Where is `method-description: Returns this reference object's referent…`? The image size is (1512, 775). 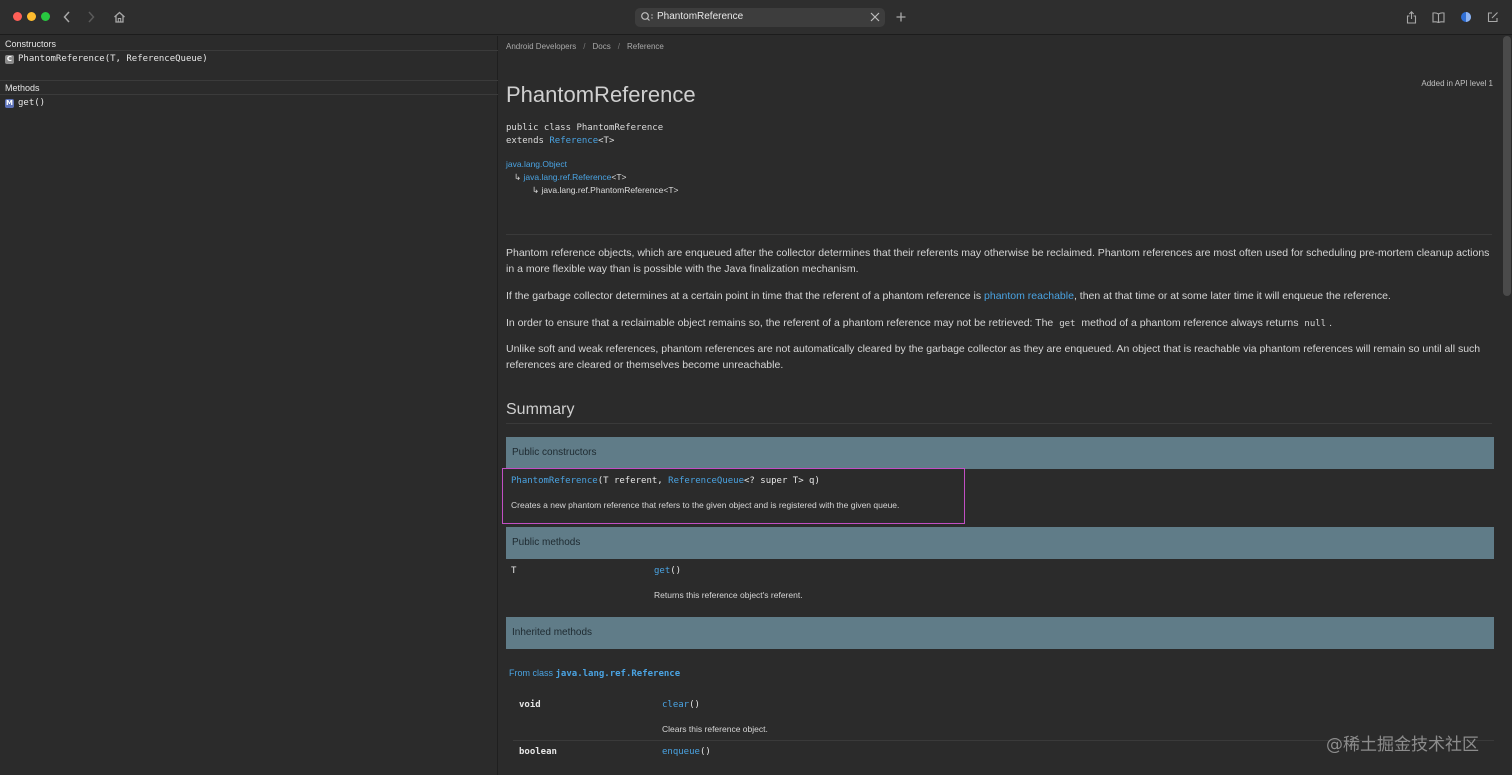
method-description: Returns this reference object's referent… is located at coordinates (728, 595).